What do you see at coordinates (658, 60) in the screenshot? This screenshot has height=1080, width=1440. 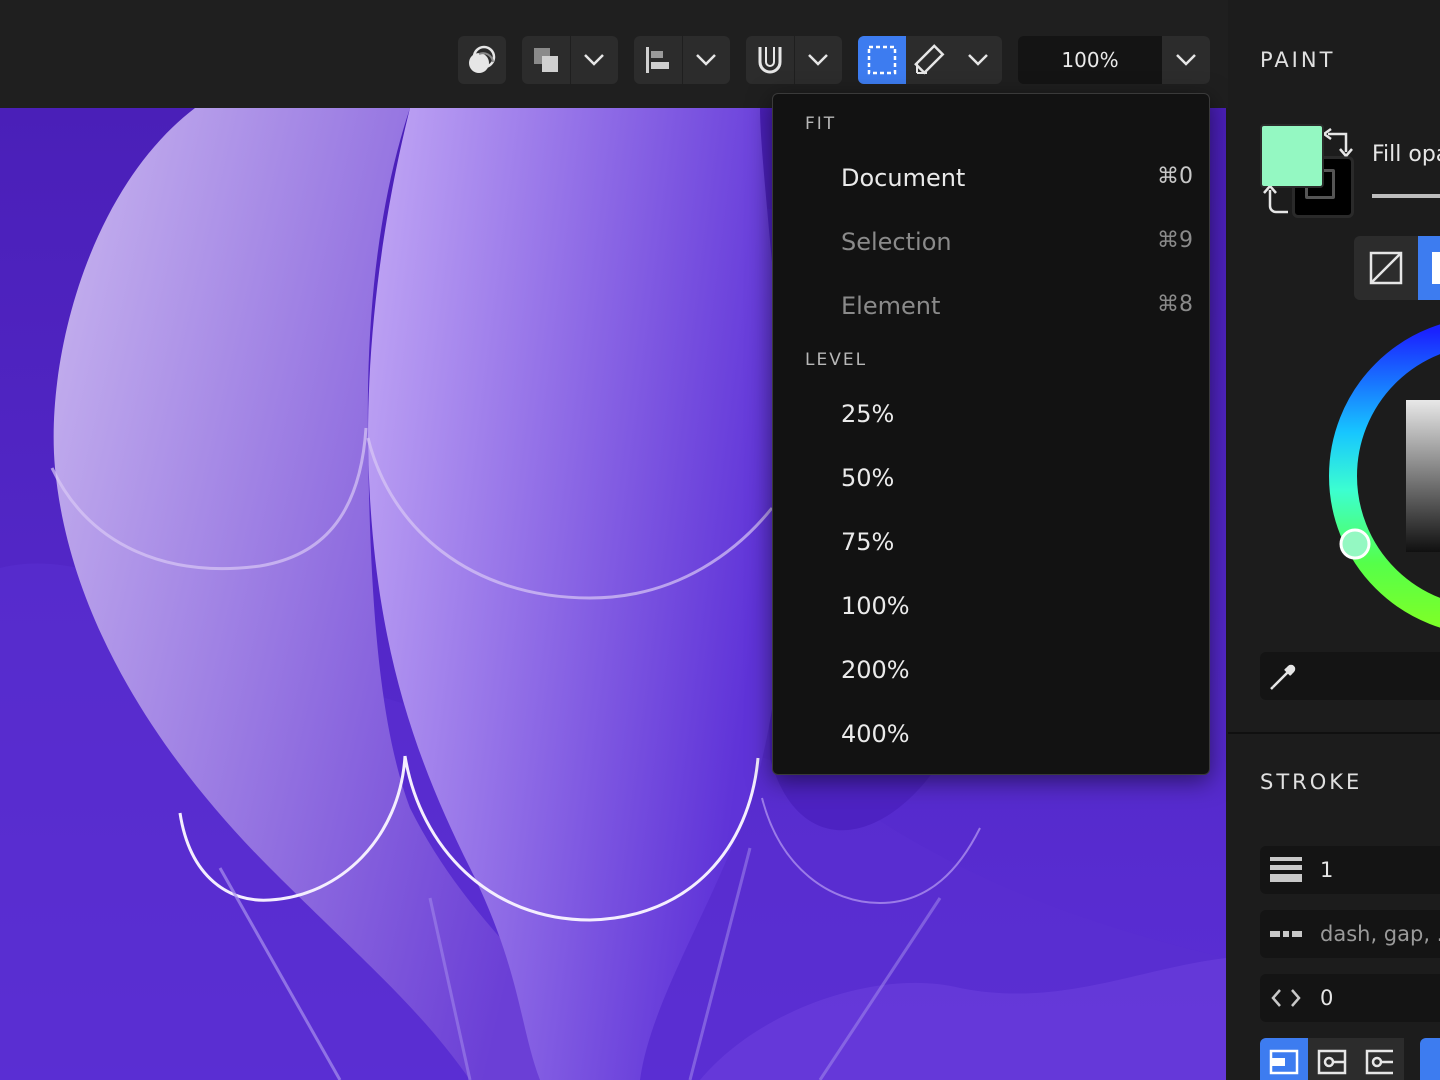 I see `align-left-icon` at bounding box center [658, 60].